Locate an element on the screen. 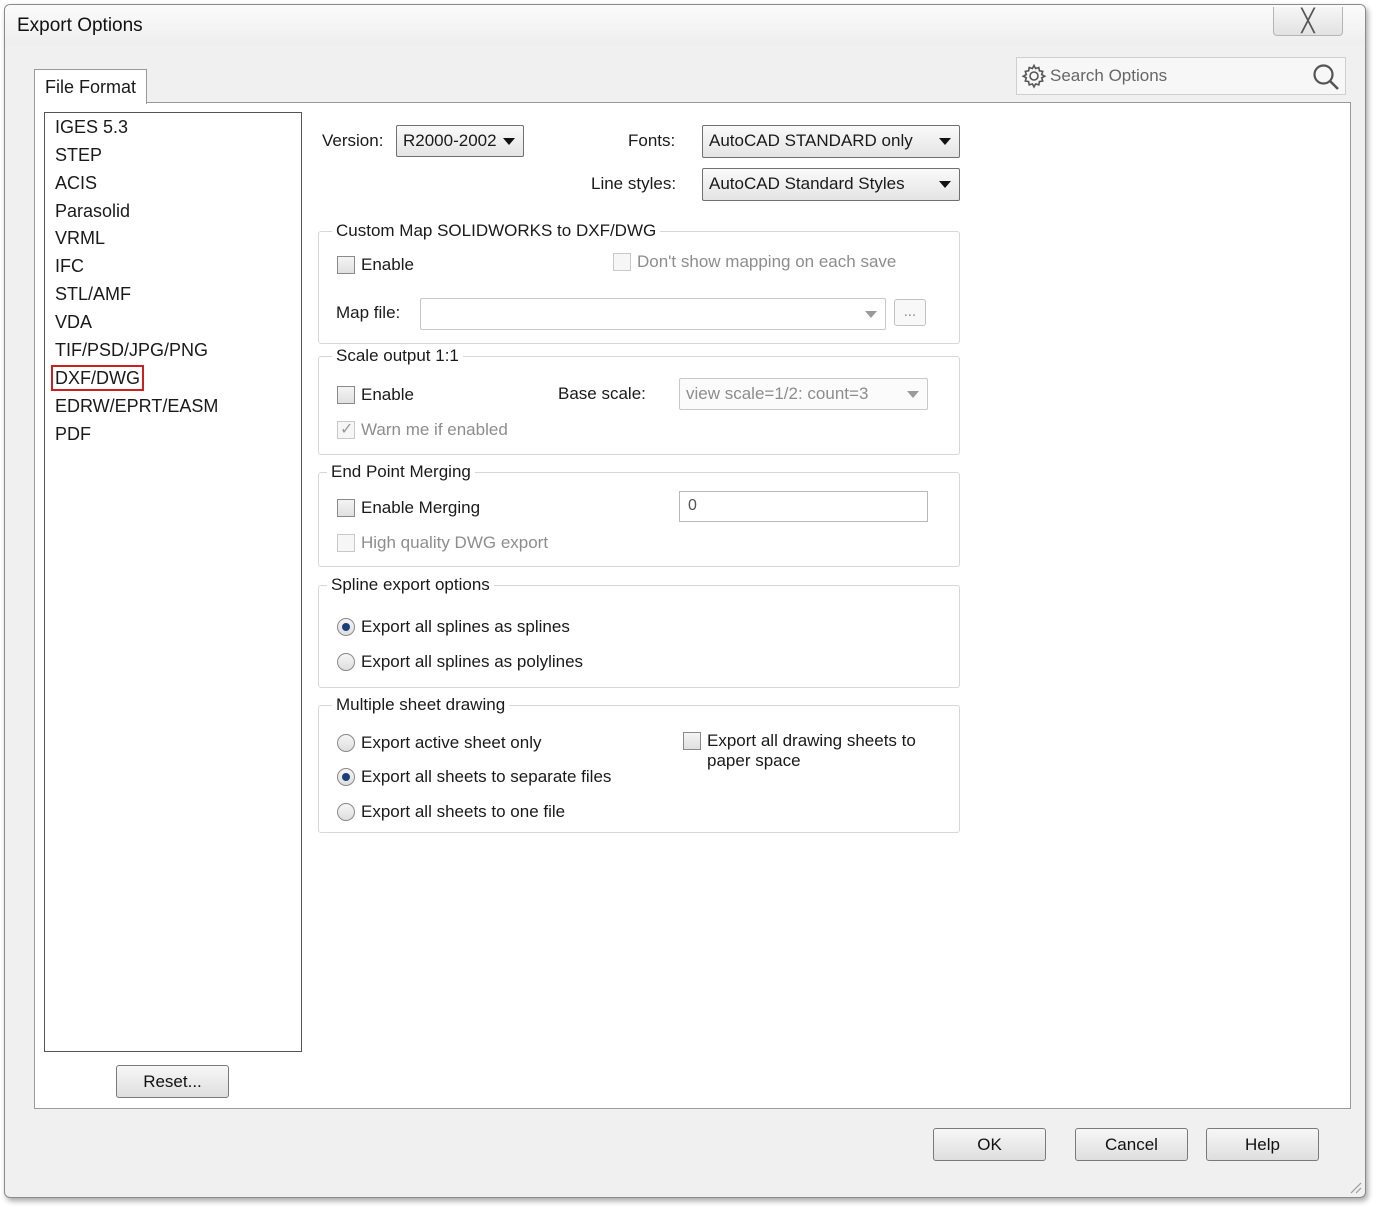 This screenshot has height=1207, width=1376. list-item: VDA is located at coordinates (73, 322).